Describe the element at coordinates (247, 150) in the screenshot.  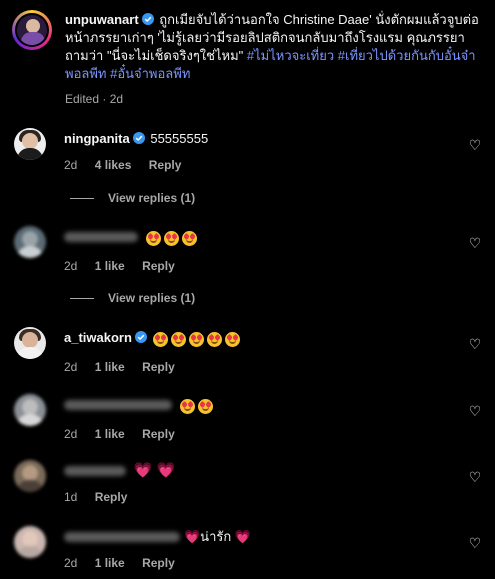
I see `comment-item: ningpanita 55555555 2d 4 likes Reply ♡` at that location.